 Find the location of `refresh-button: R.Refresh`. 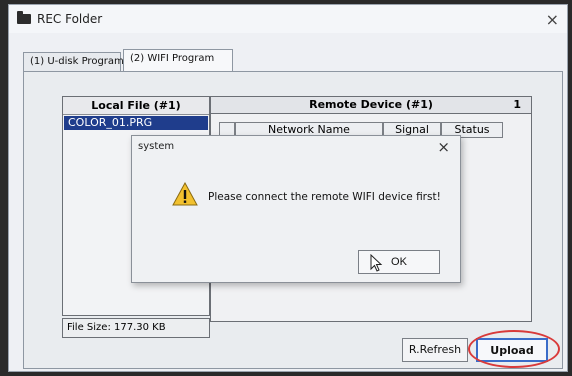

refresh-button: R.Refresh is located at coordinates (435, 350).